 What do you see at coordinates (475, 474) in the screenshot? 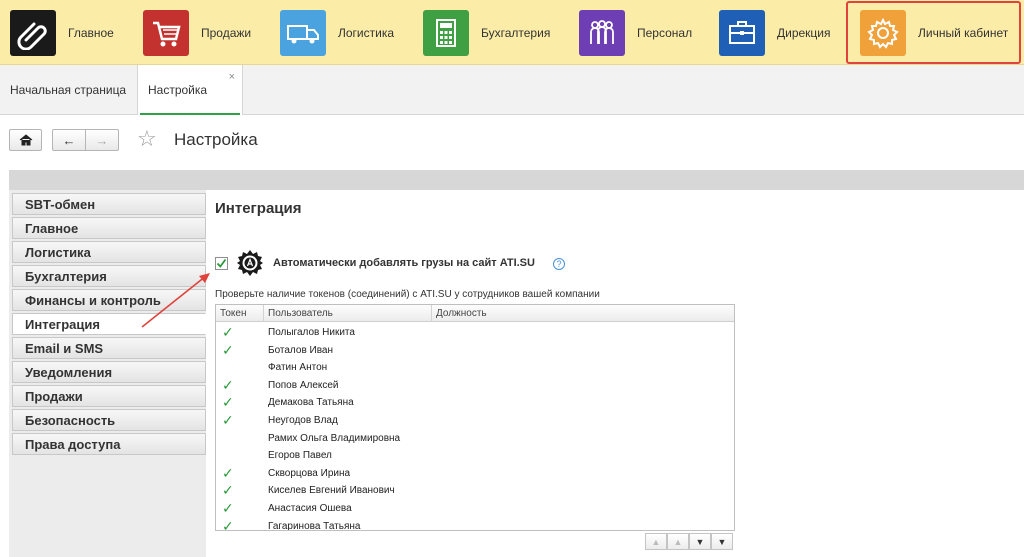
I see `table-row: ✓ Скворцова Ирина` at bounding box center [475, 474].